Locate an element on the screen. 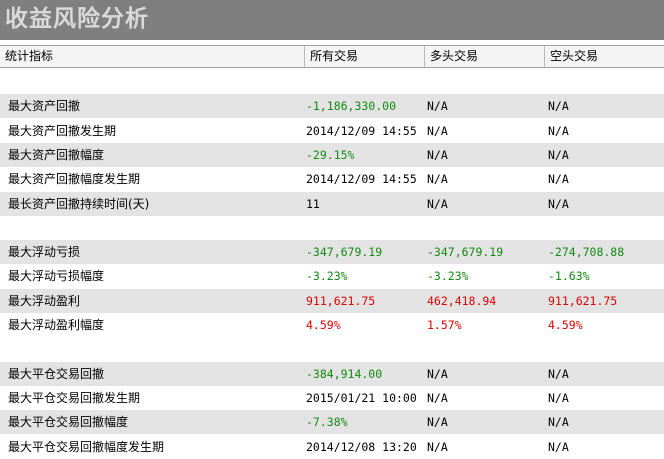  table-cell: -1,186,330.00 is located at coordinates (351, 106).